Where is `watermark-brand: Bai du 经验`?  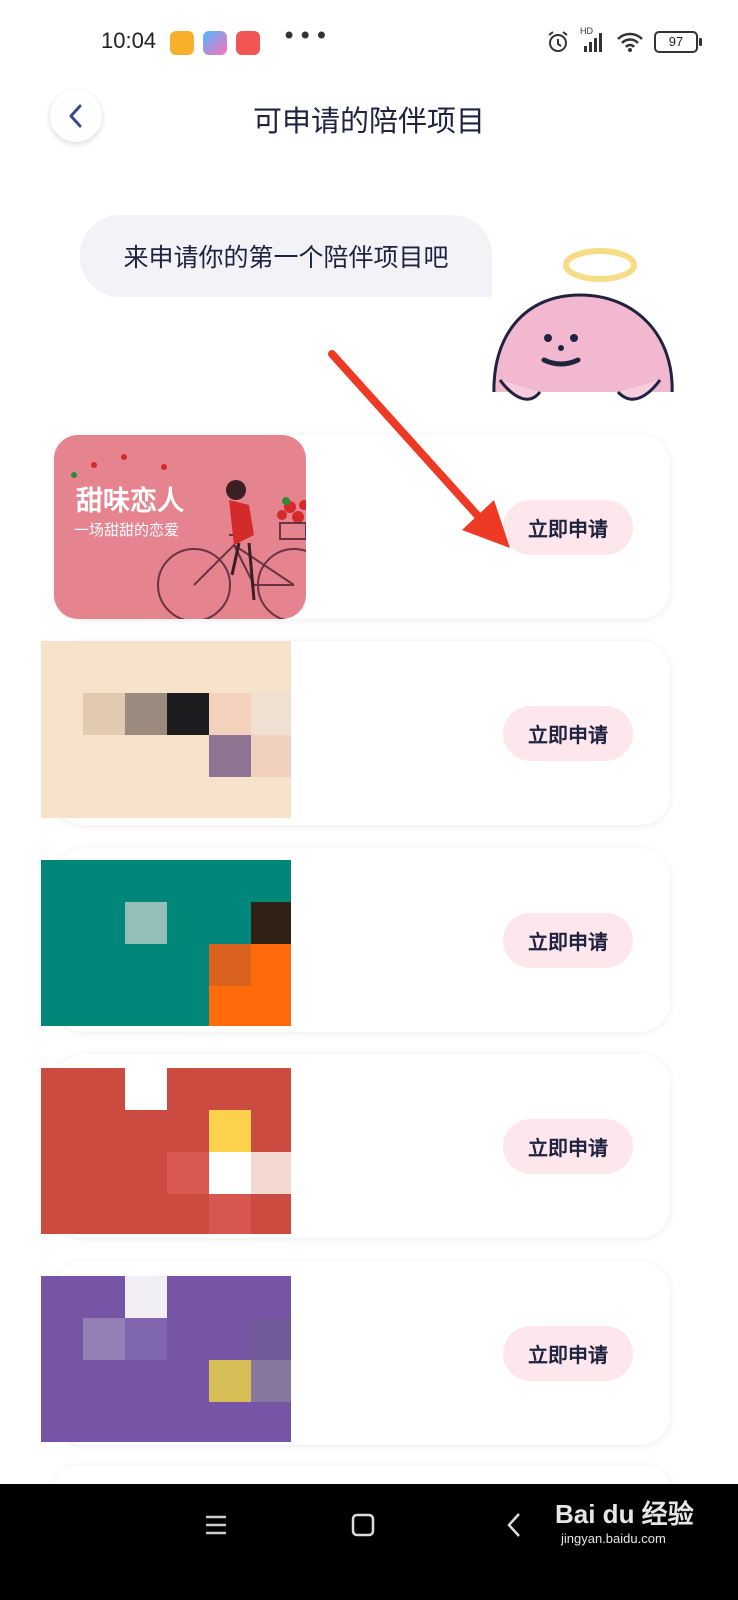
watermark-brand: Bai du 经验 is located at coordinates (624, 1514).